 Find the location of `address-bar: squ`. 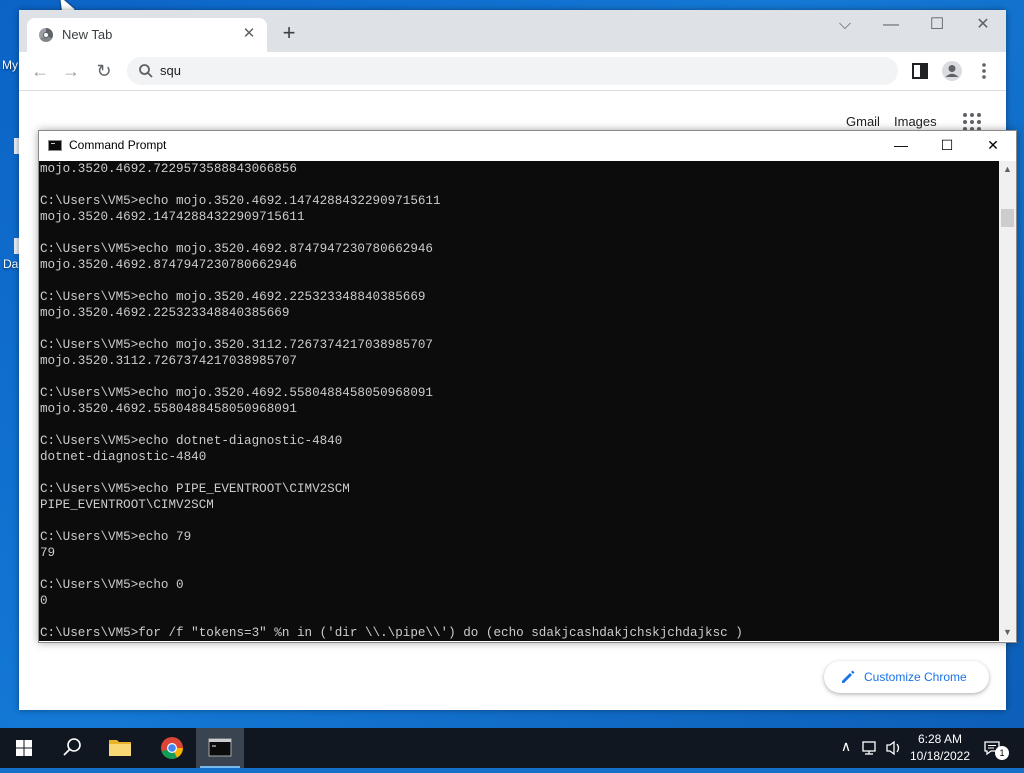

address-bar: squ is located at coordinates (512, 71).